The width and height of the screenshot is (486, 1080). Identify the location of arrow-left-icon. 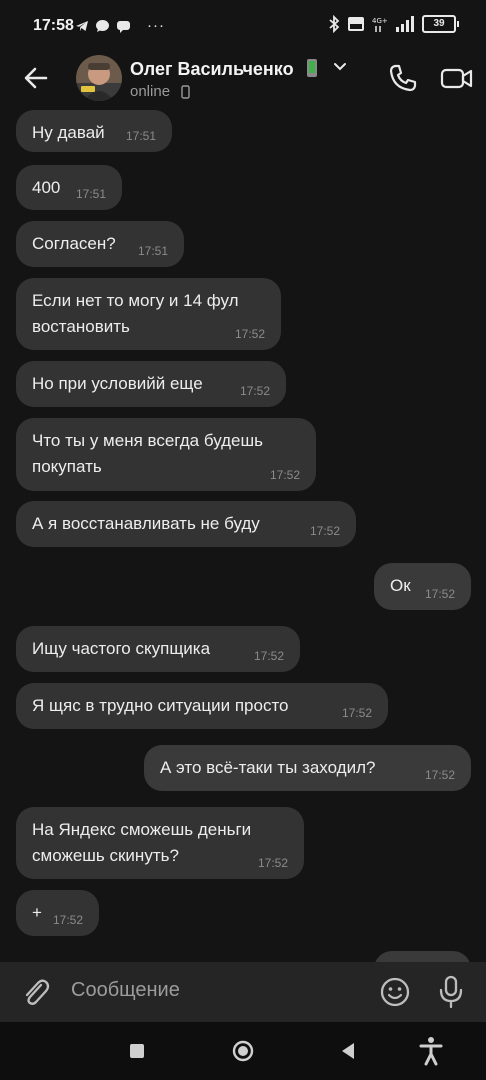
(36, 78).